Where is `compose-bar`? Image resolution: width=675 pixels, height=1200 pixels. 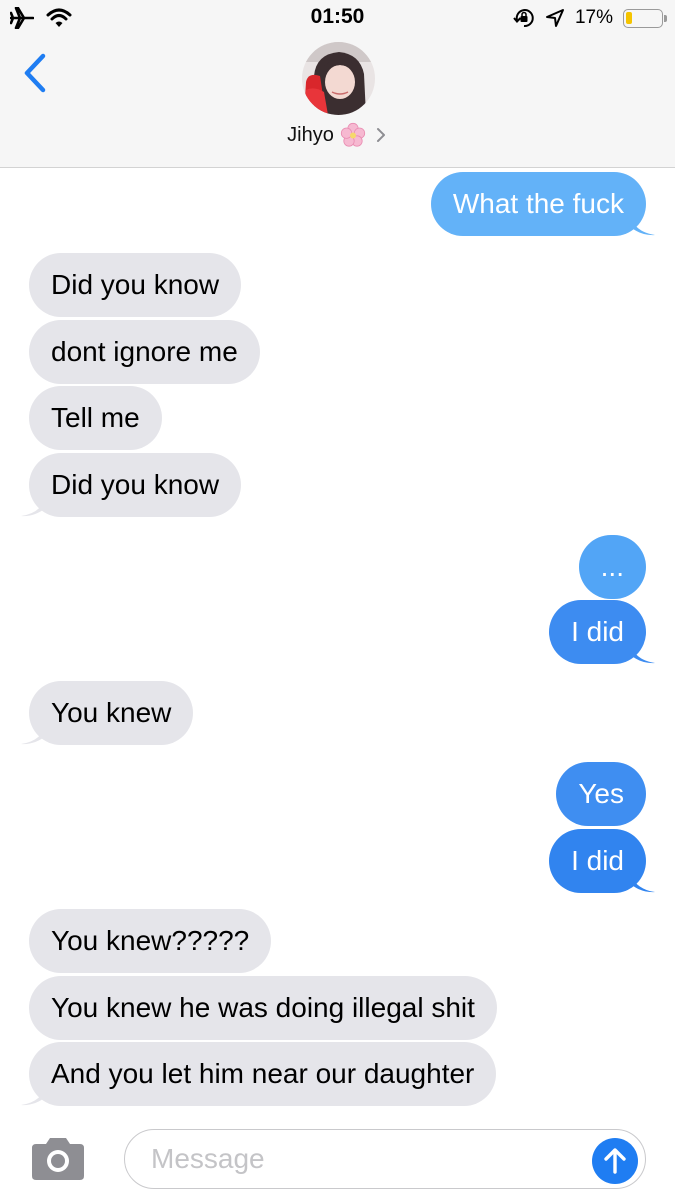
compose-bar is located at coordinates (337, 1155).